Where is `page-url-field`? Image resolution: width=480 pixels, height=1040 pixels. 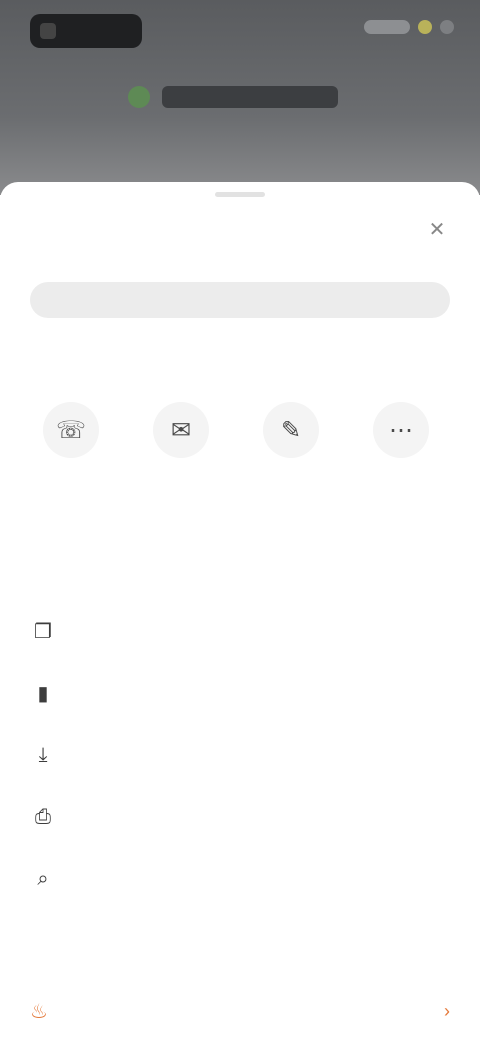 page-url-field is located at coordinates (240, 300).